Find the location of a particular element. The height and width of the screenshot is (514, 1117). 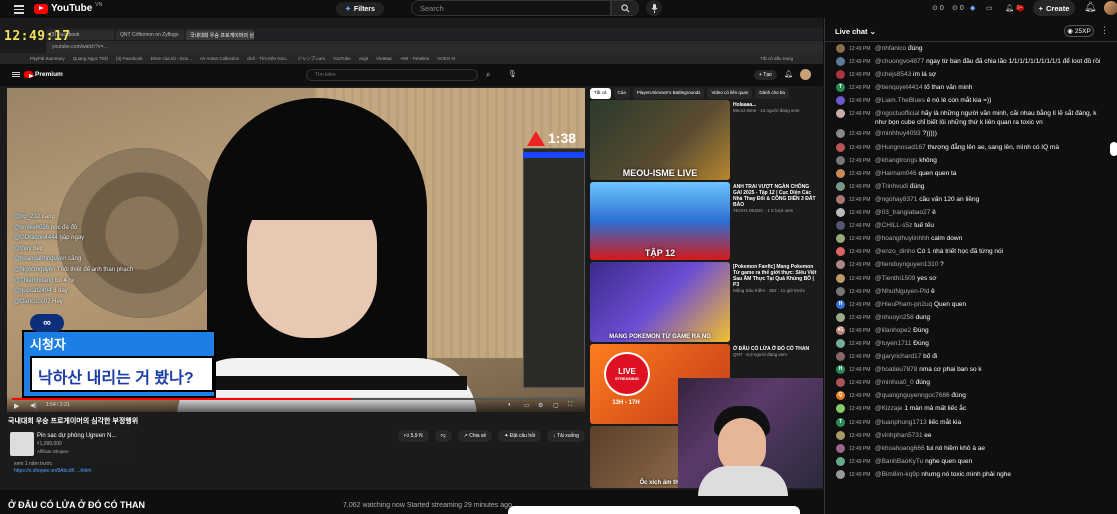

chat-message: 12:49 PM @Kizzaje 1 màn mà mất liếc ắc is located at coordinates (972, 408).